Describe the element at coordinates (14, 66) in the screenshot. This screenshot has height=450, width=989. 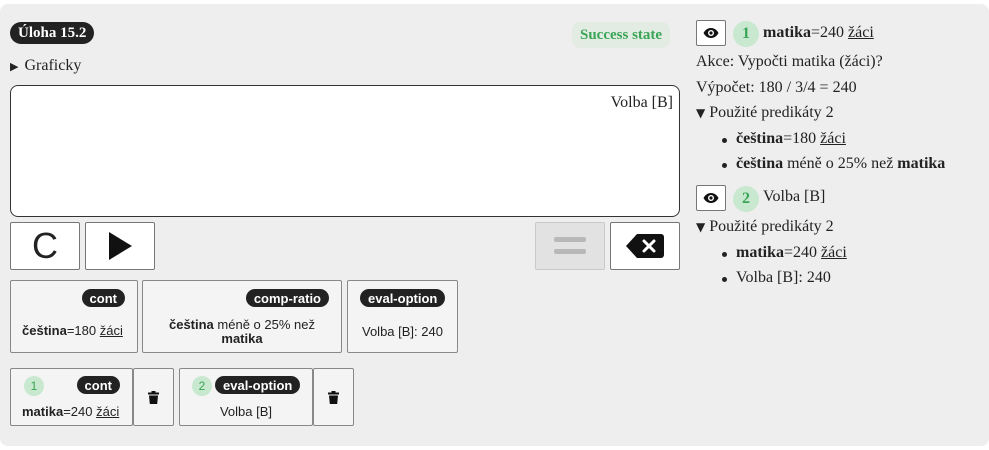
I see `collapsed-triangle-icon: ▶` at that location.